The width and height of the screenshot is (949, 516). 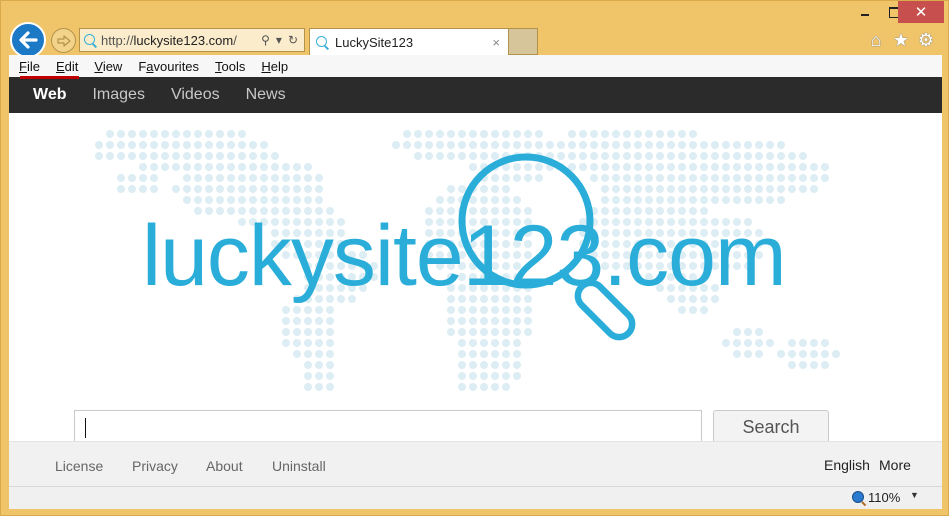 What do you see at coordinates (49, 77) in the screenshot?
I see `menu-highlight-bar` at bounding box center [49, 77].